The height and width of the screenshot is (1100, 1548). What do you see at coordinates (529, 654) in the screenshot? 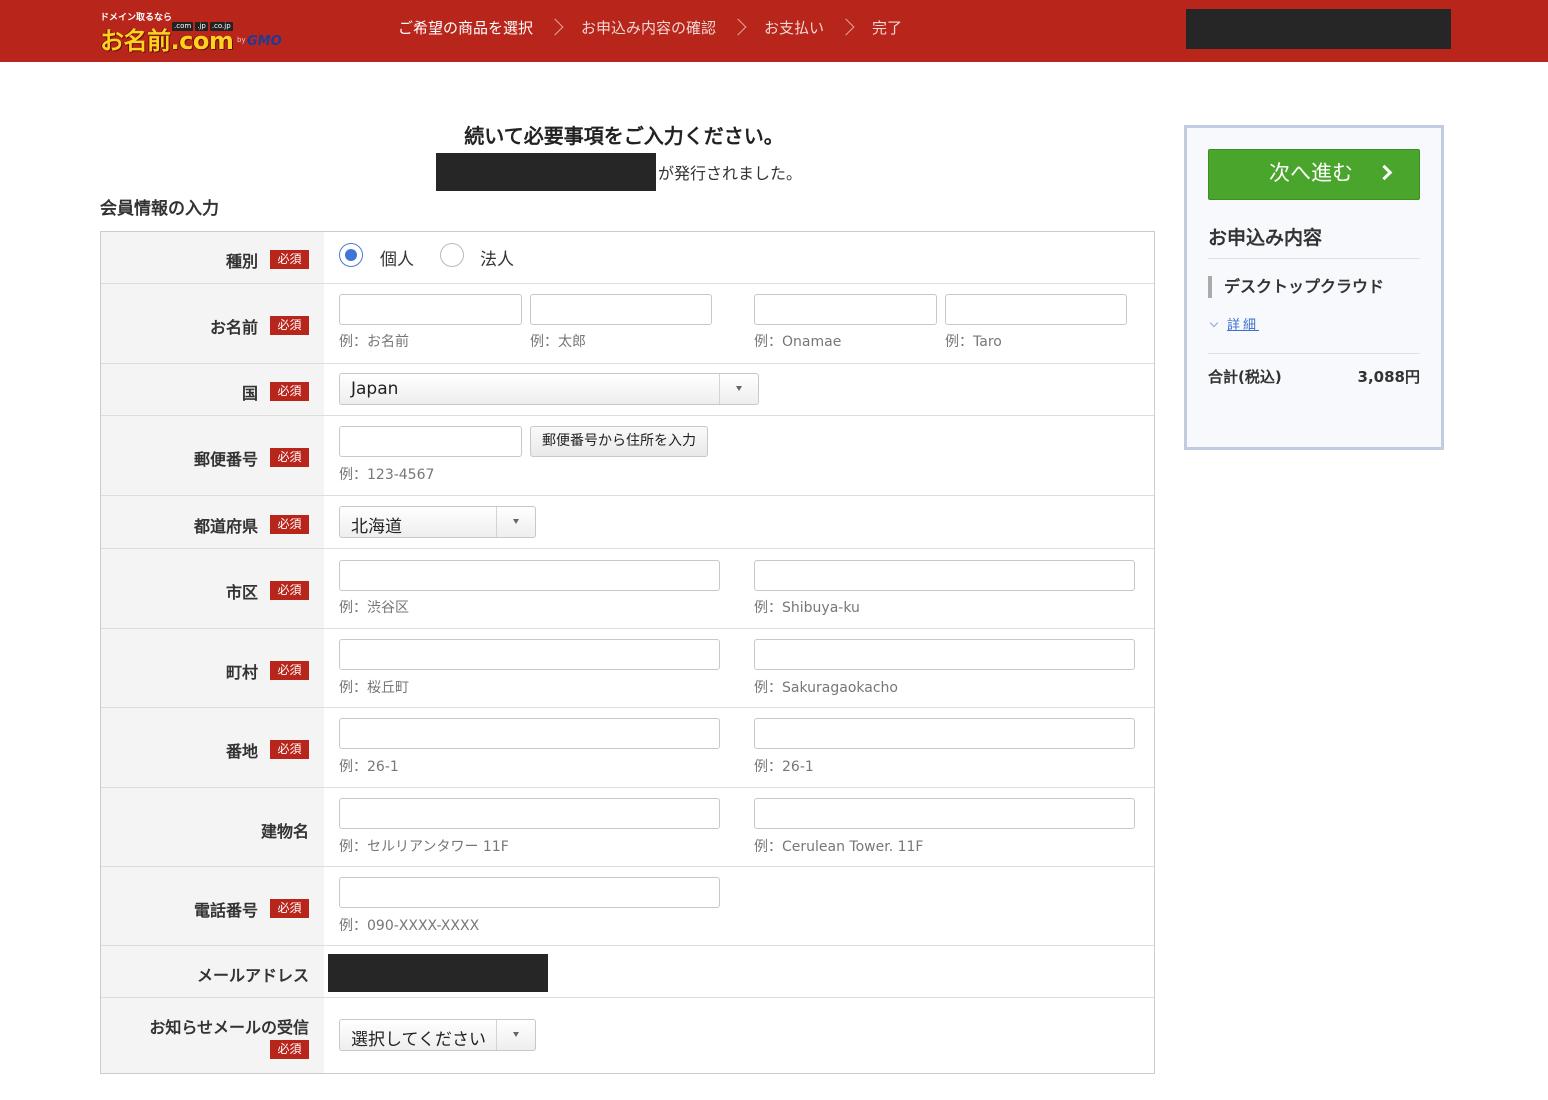
I see `town-input` at bounding box center [529, 654].